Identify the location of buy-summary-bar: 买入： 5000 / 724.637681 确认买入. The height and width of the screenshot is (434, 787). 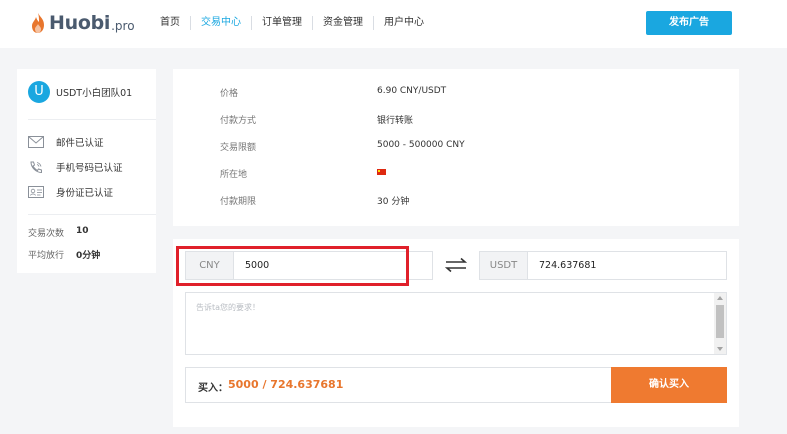
(456, 385).